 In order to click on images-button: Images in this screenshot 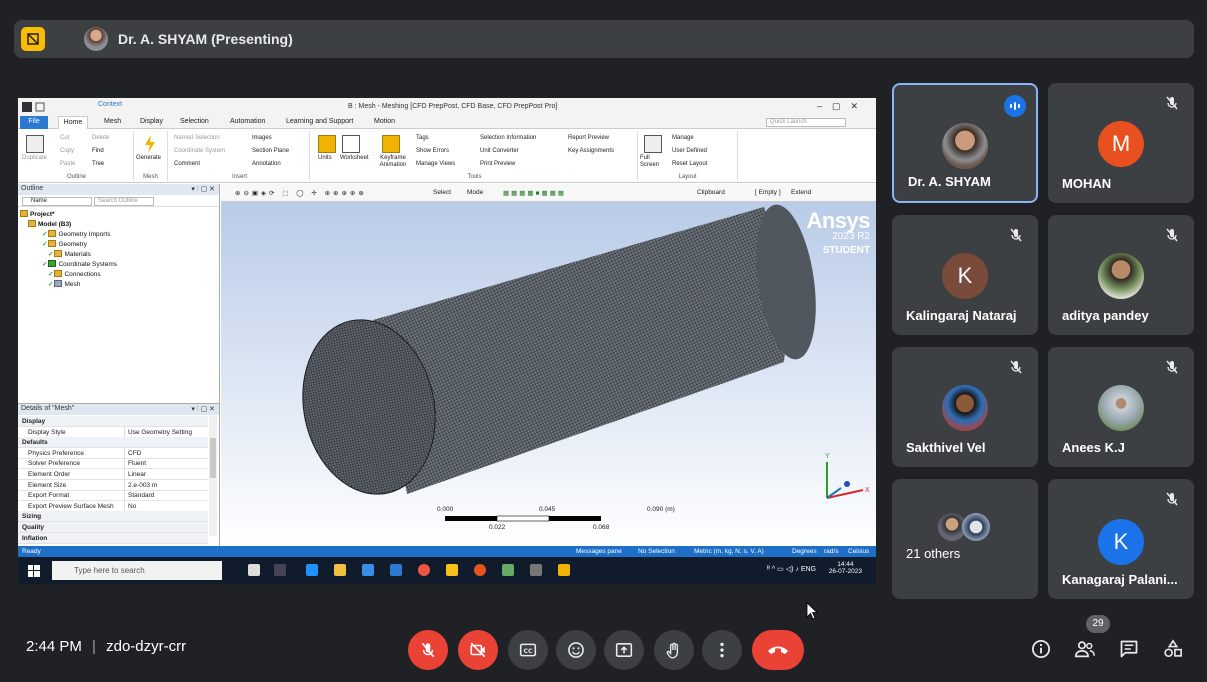, I will do `click(262, 138)`.